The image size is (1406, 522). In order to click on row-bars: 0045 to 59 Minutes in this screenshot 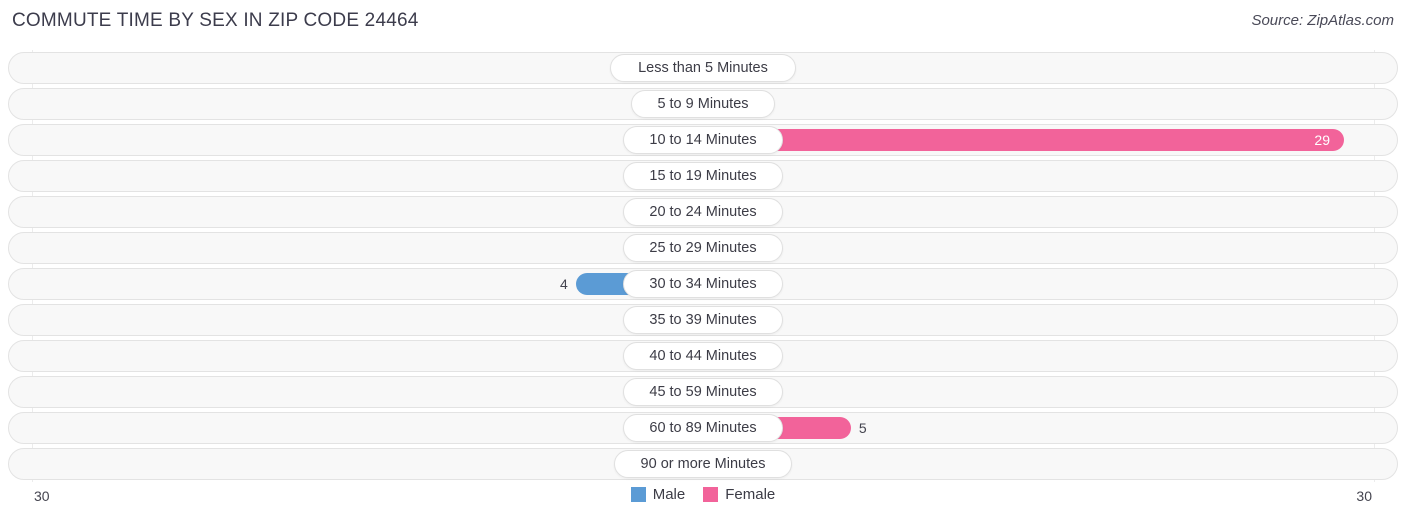, I will do `click(703, 392)`.